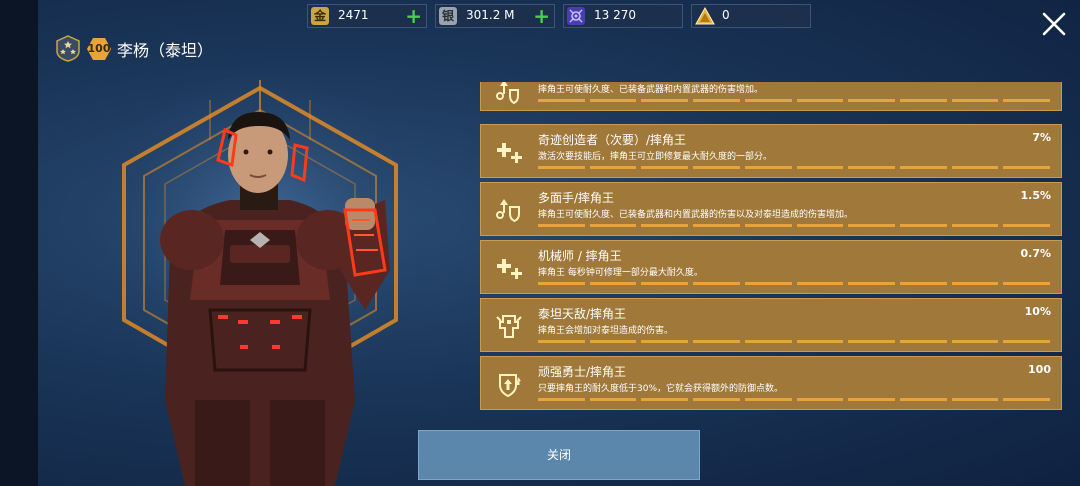 This screenshot has width=1080, height=486. What do you see at coordinates (582, 314) in the screenshot?
I see `skill-title: 泰坦天敌/摔角王` at bounding box center [582, 314].